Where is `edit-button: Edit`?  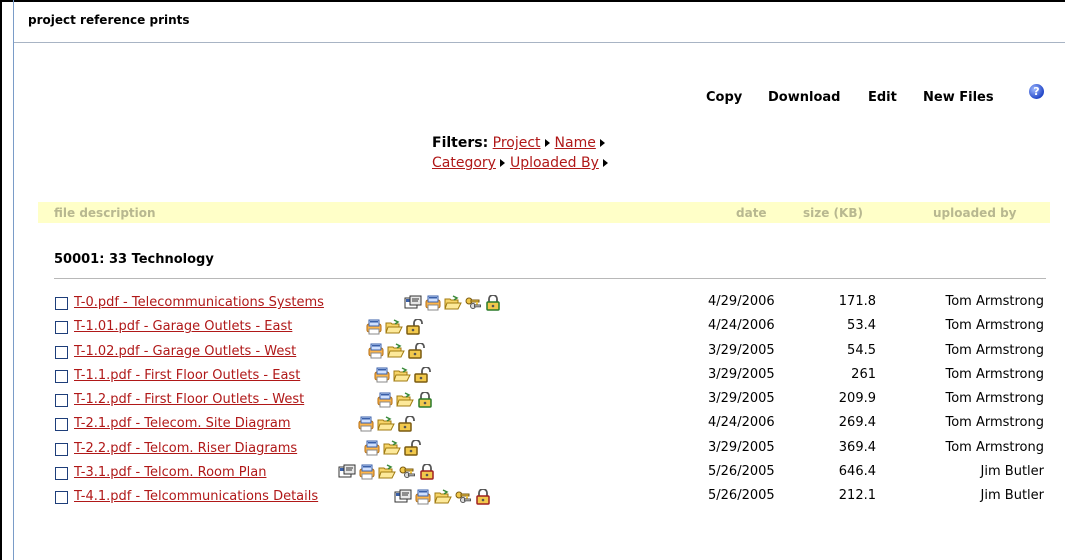 edit-button: Edit is located at coordinates (882, 97).